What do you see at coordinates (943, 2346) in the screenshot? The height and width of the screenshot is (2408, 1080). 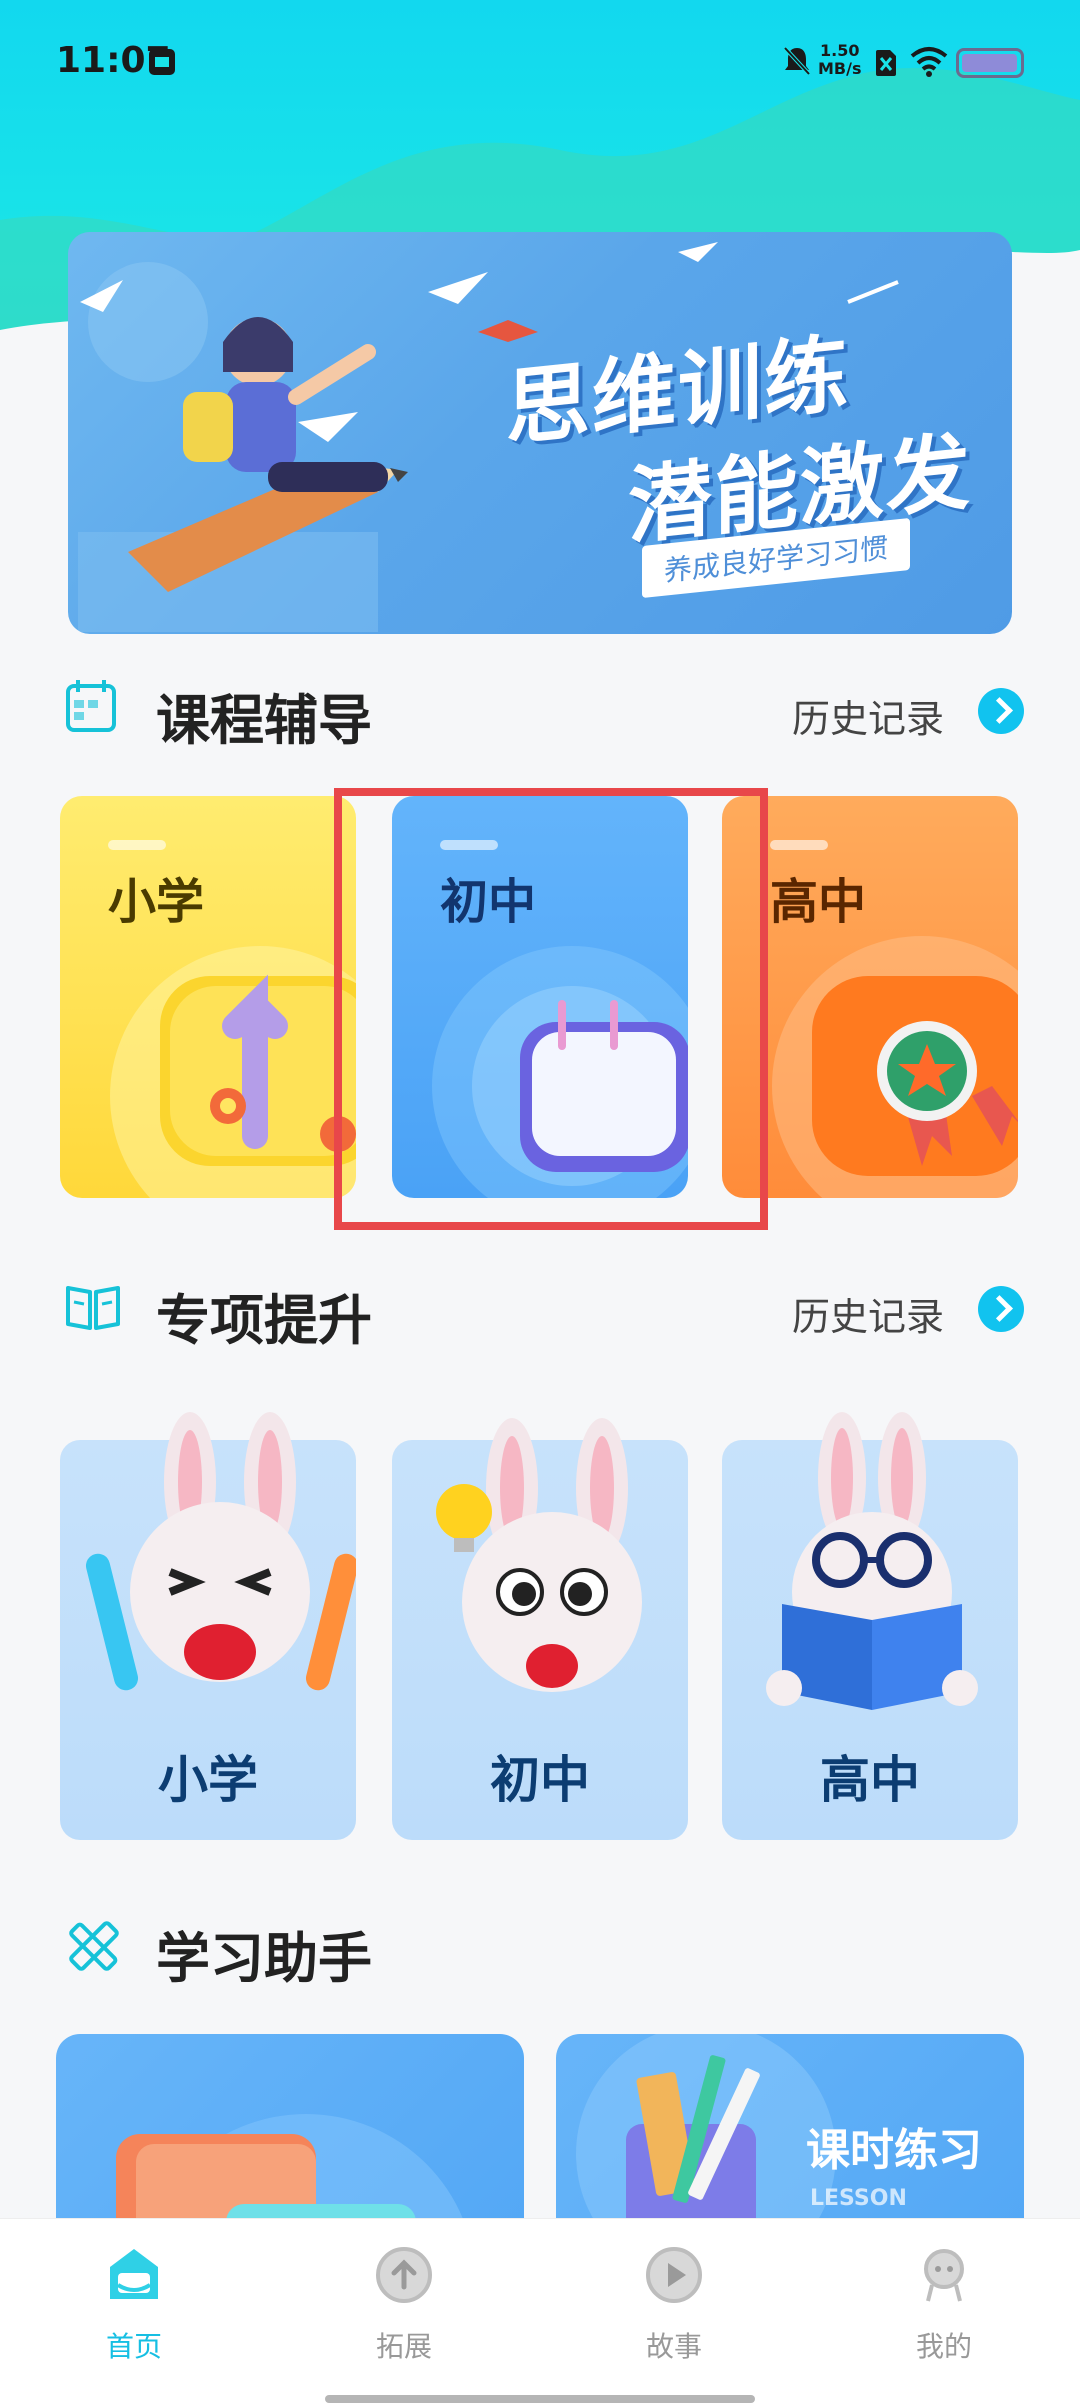 I see `tab-label: 我的` at bounding box center [943, 2346].